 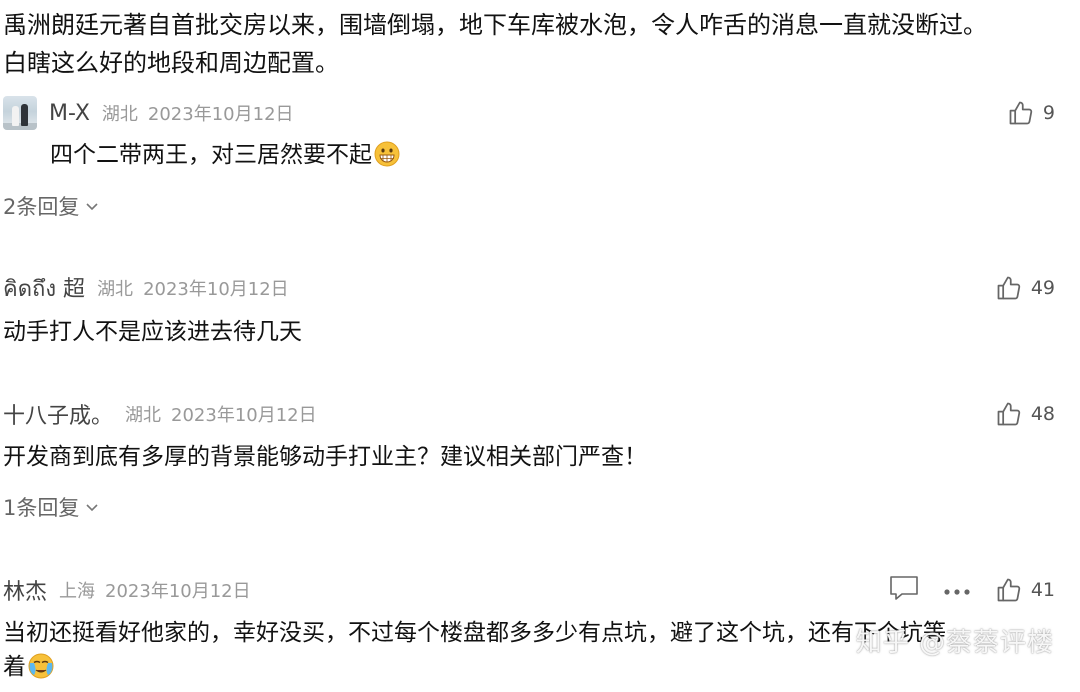 I want to click on replies-count: 1条回复, so click(x=41, y=508).